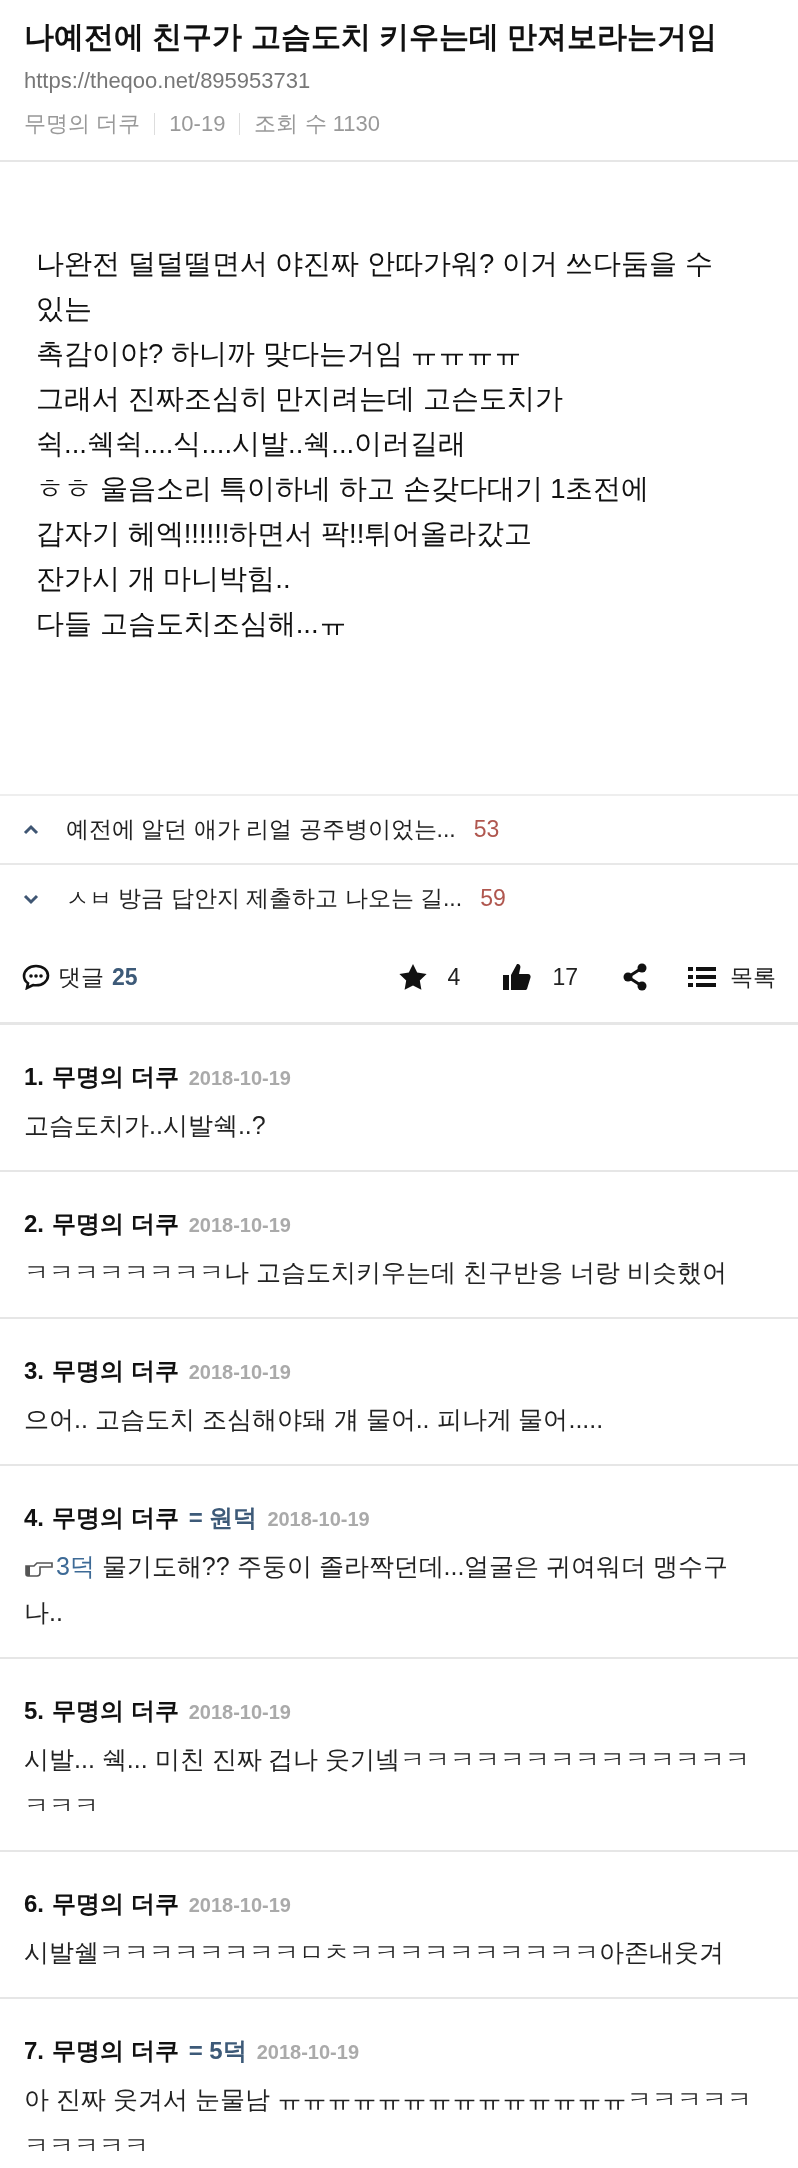 The image size is (798, 2168). Describe the element at coordinates (125, 977) in the screenshot. I see `comments-count: 25` at that location.